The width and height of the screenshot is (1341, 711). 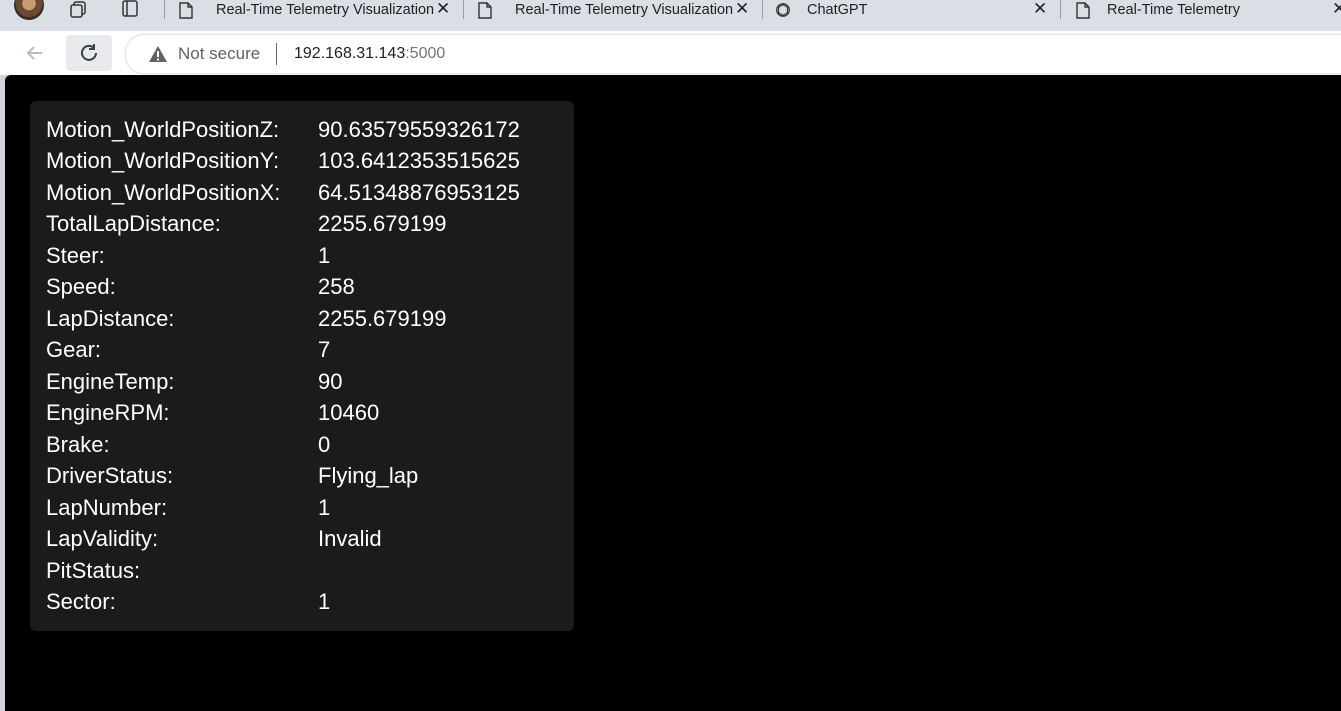 What do you see at coordinates (425, 53) in the screenshot?
I see `url-port: :5000` at bounding box center [425, 53].